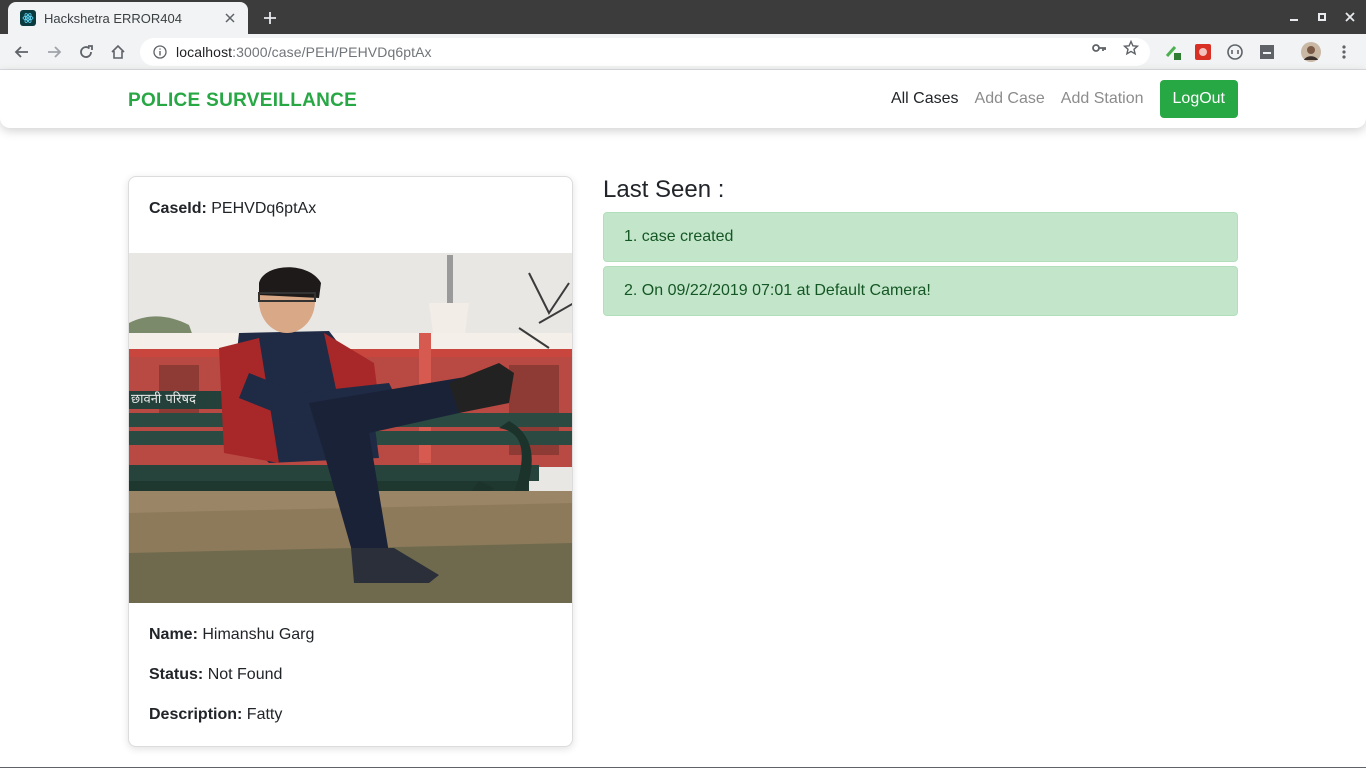  I want to click on profile-avatar-icon, so click(1311, 52).